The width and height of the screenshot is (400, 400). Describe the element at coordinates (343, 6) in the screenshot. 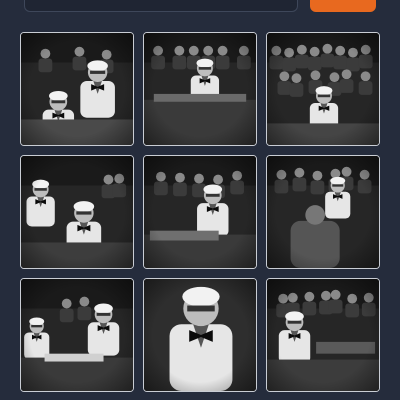

I see `generate-button` at that location.